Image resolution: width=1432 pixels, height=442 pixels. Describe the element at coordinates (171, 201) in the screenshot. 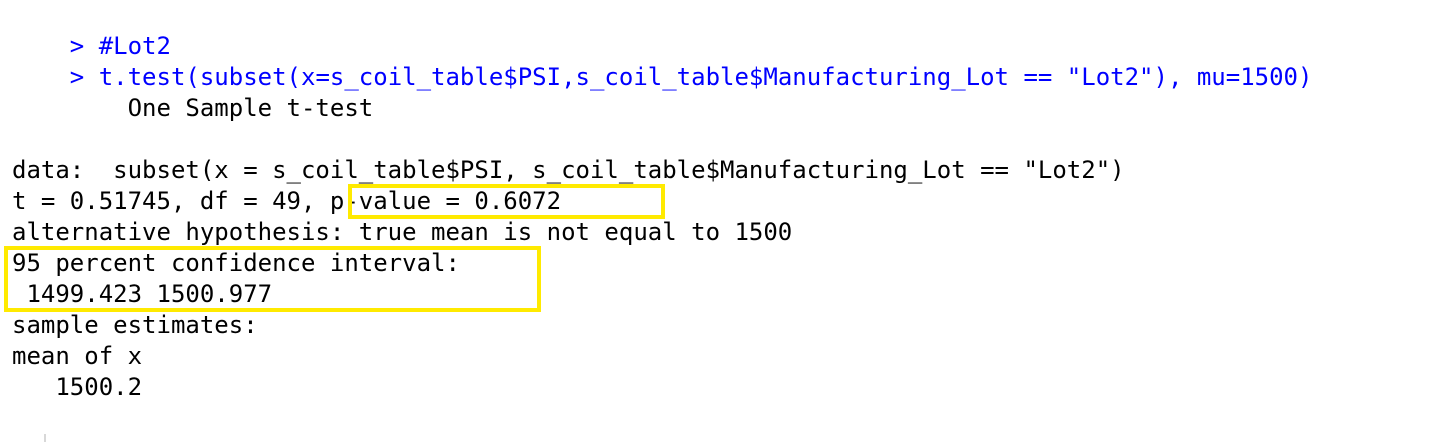

I see `t-df-values: t = 0.51745, df = 49,` at that location.